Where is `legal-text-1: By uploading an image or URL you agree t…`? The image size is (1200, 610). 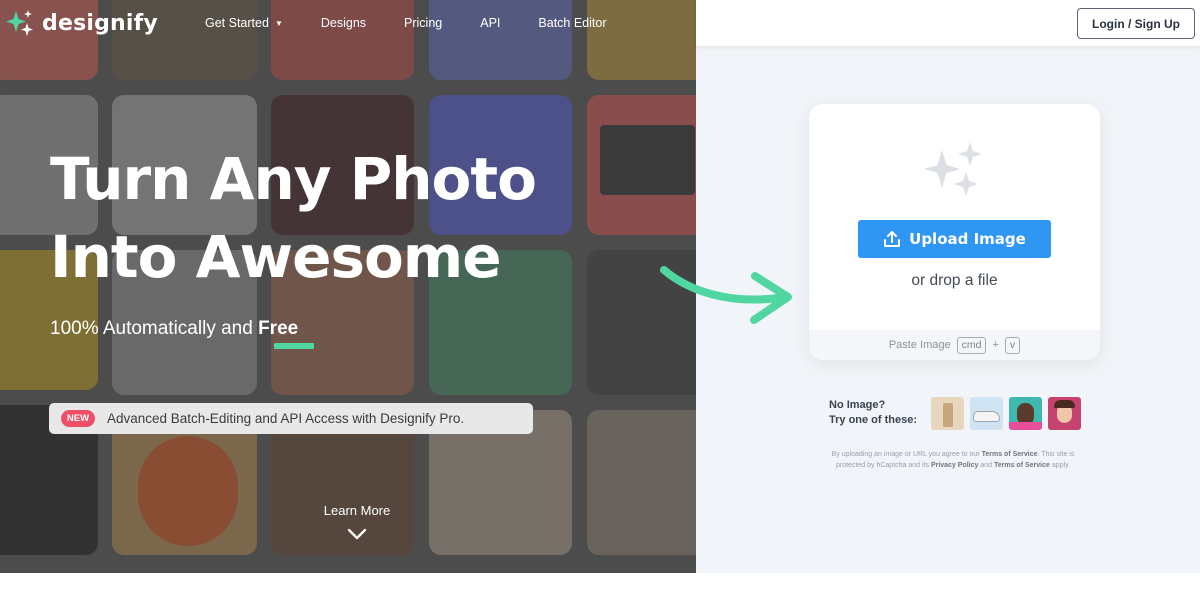 legal-text-1: By uploading an image or URL you agree t… is located at coordinates (906, 454).